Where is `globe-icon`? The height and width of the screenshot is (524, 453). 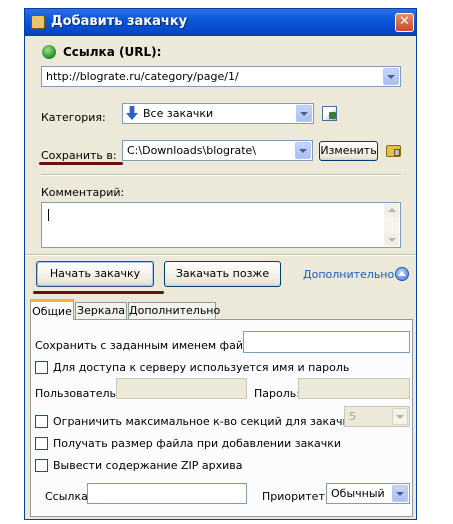
globe-icon is located at coordinates (49, 52).